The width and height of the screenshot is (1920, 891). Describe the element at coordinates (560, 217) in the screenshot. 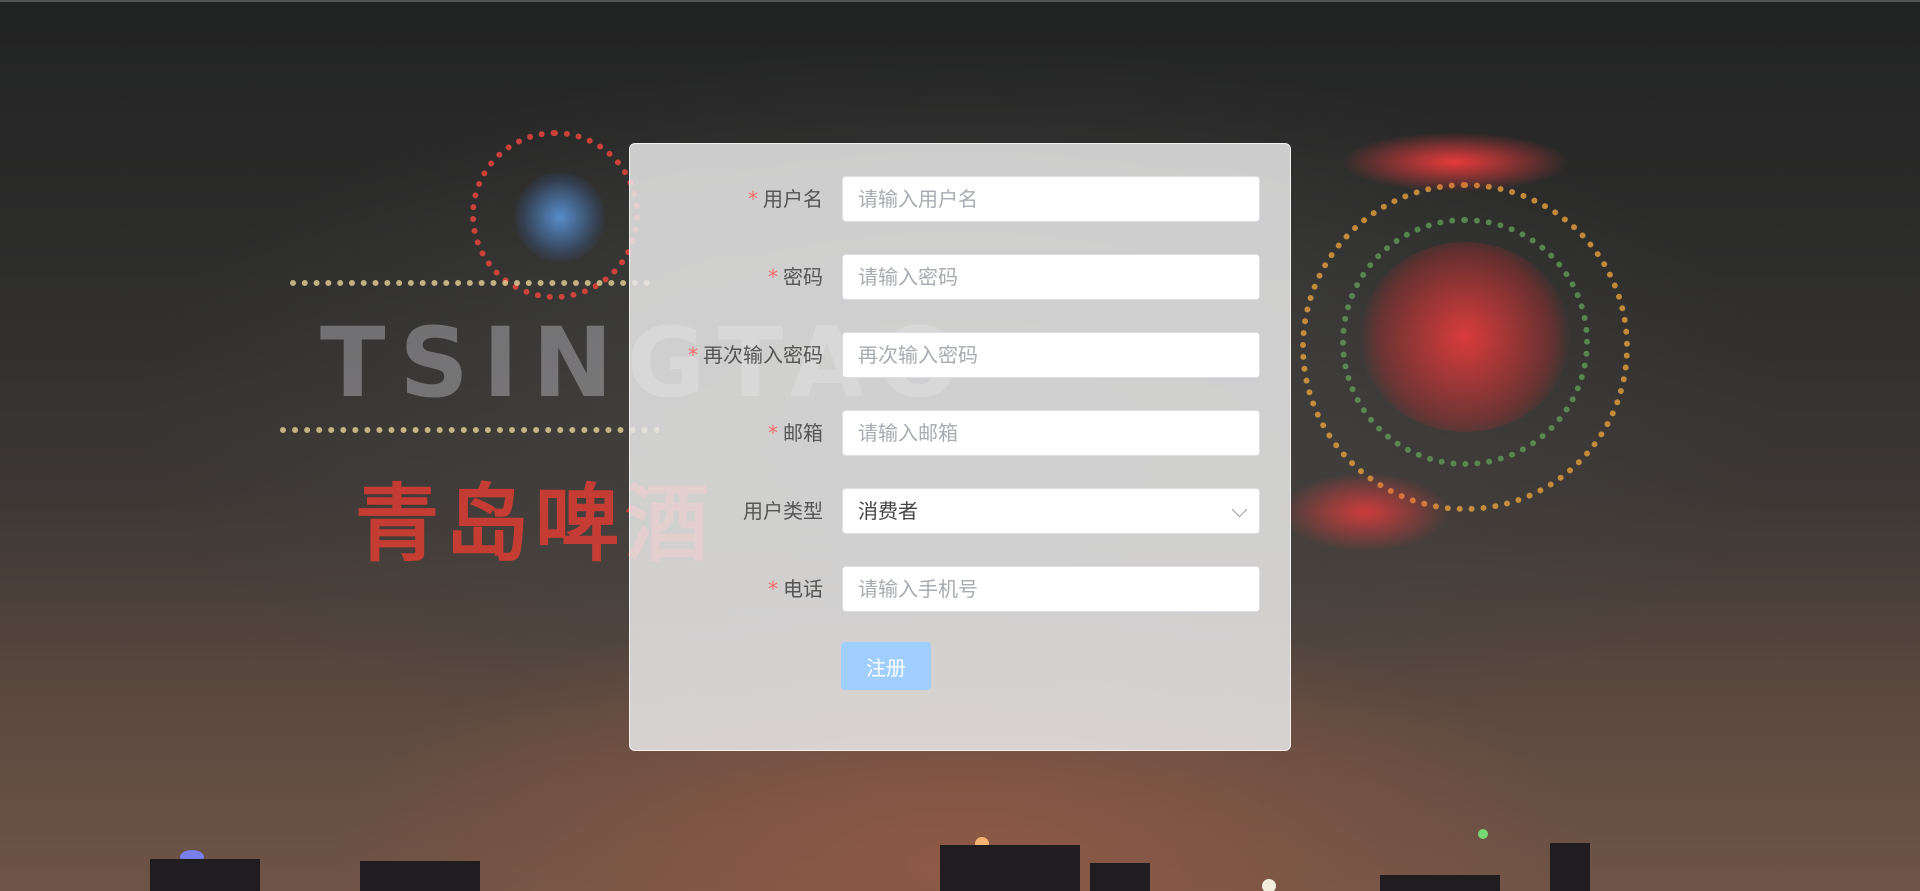

I see `bell-glow-decoration` at that location.